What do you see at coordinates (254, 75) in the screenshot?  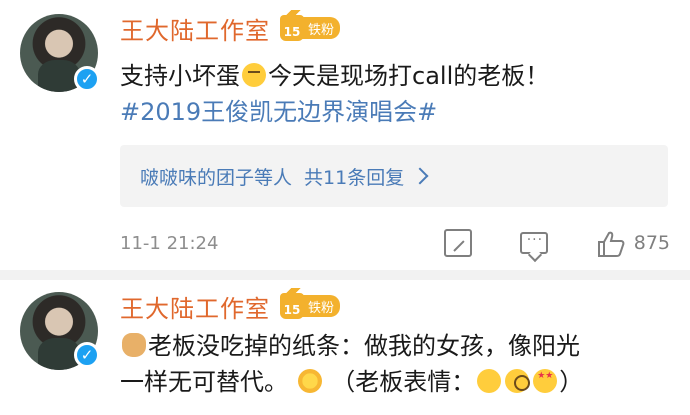 I see `smirk-emoji-icon` at bounding box center [254, 75].